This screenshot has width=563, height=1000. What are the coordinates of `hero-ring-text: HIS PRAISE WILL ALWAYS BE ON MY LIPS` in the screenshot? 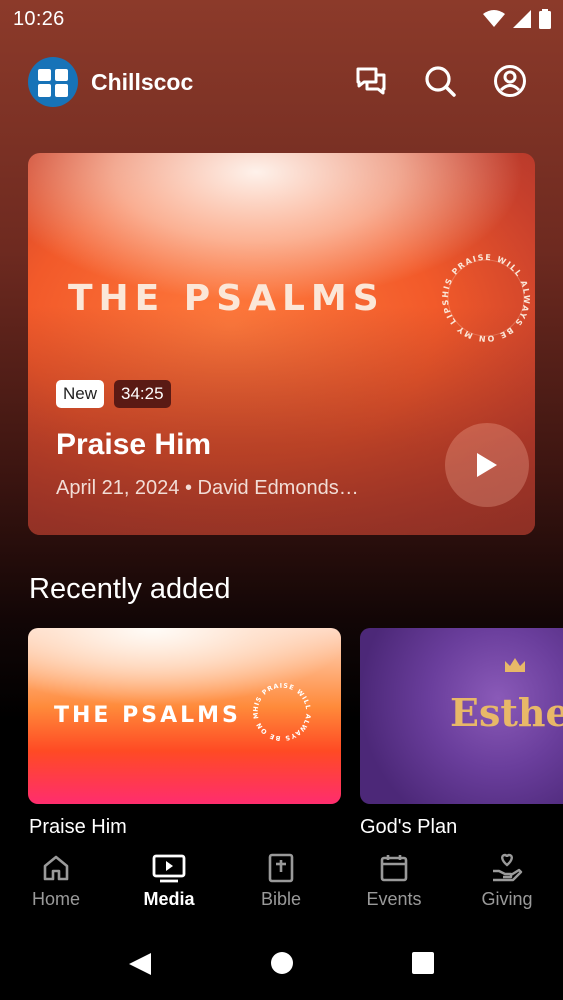 It's located at (485, 298).